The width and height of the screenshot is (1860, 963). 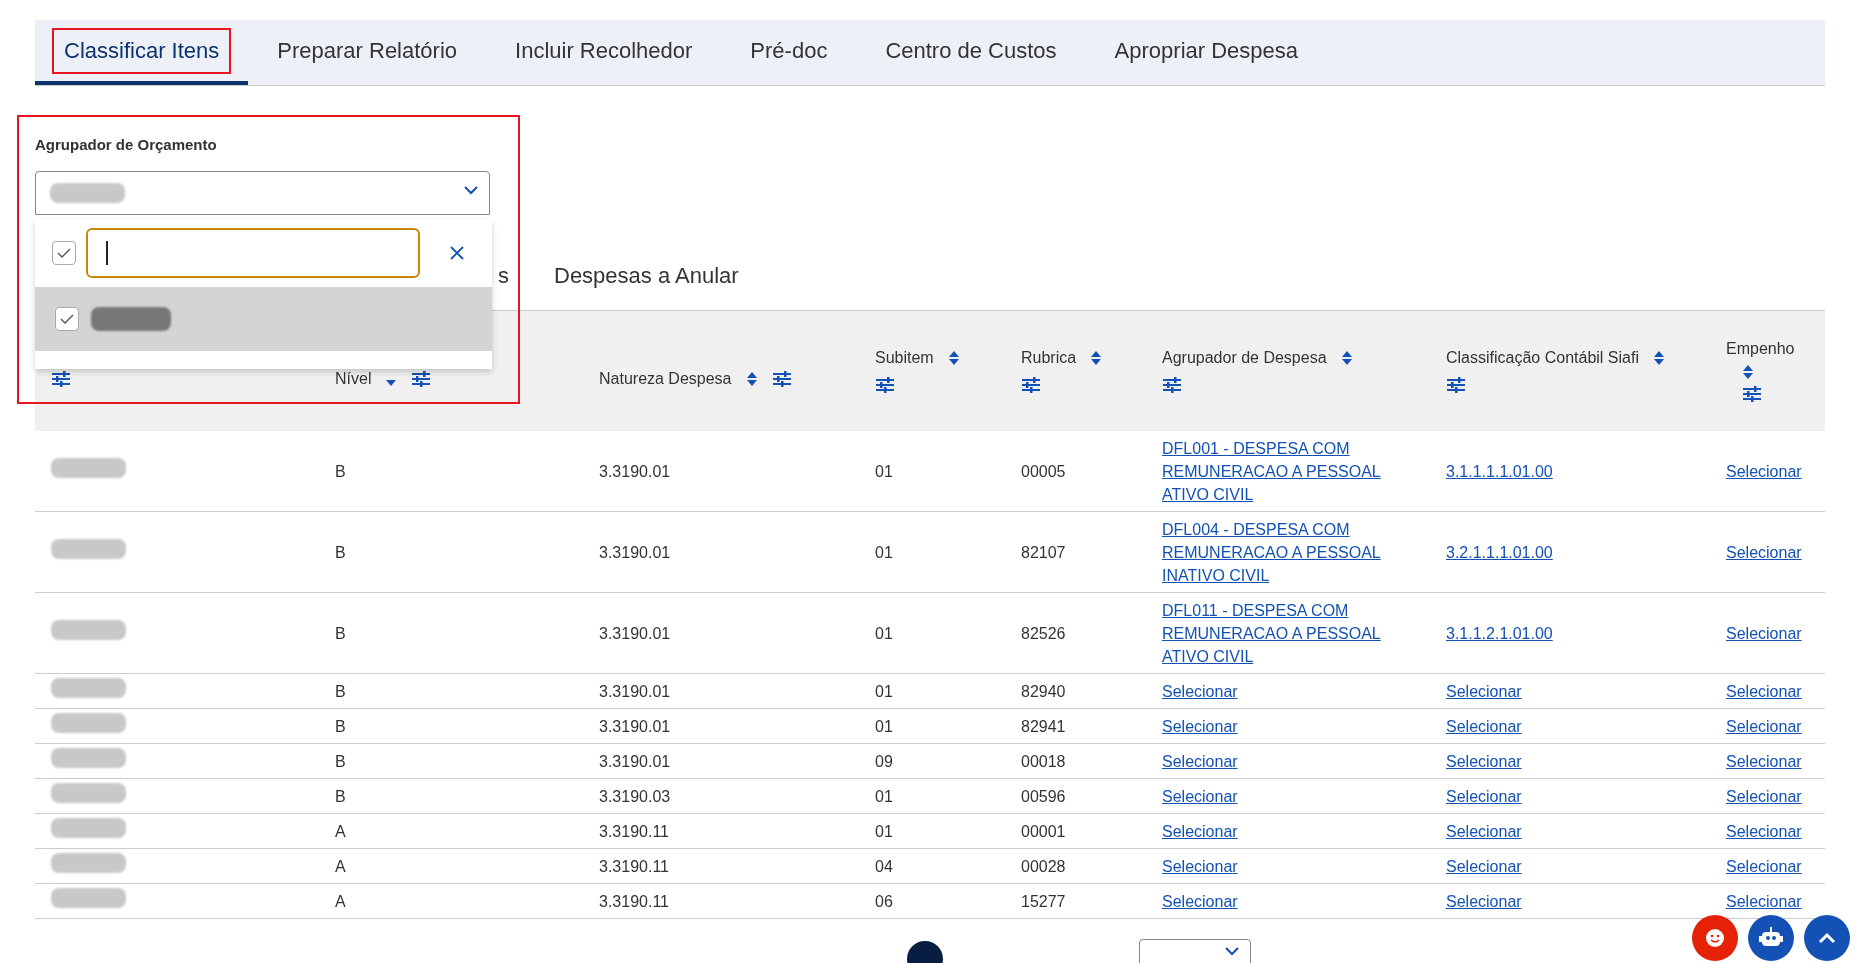 I want to click on table-cell: 00596, so click(x=1043, y=796).